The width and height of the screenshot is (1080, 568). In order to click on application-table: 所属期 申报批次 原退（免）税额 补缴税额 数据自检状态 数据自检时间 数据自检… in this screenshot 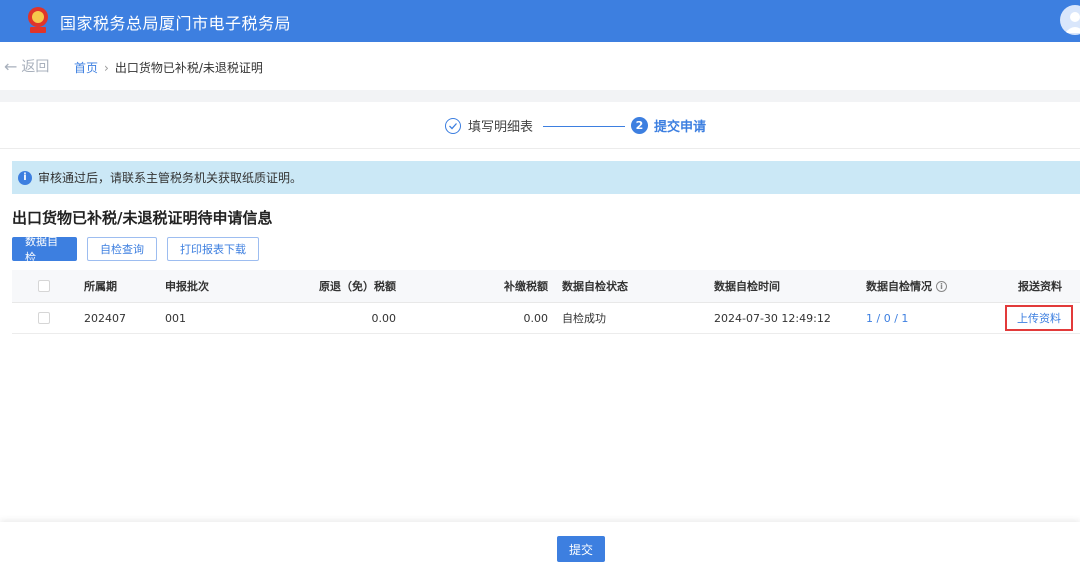, I will do `click(546, 302)`.